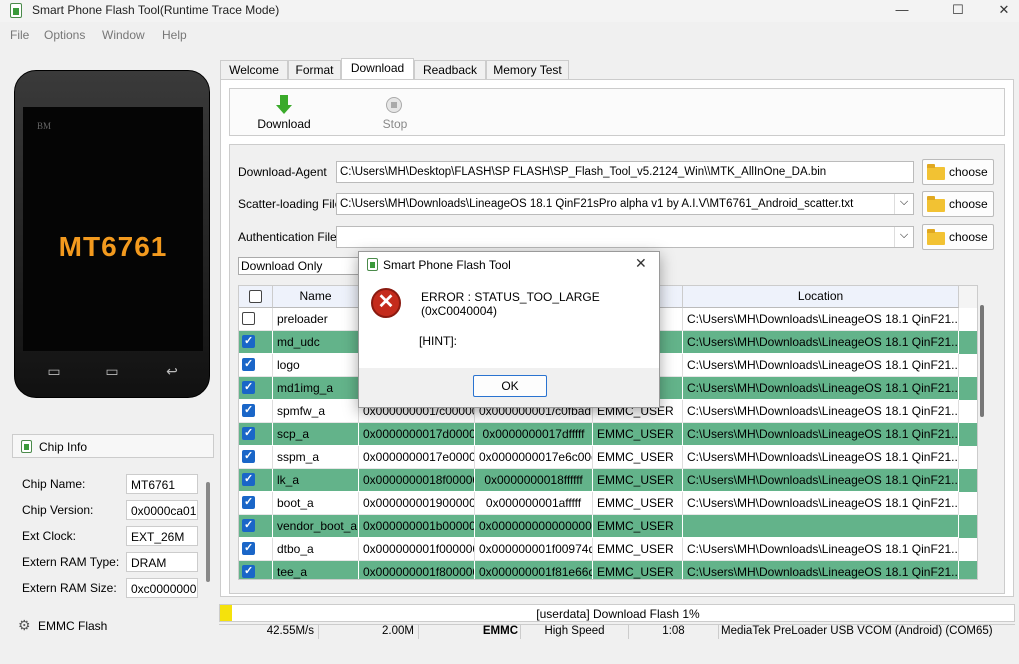 The width and height of the screenshot is (1019, 664). Describe the element at coordinates (509, 35) in the screenshot. I see `menu-bar: File Options Window Help` at that location.